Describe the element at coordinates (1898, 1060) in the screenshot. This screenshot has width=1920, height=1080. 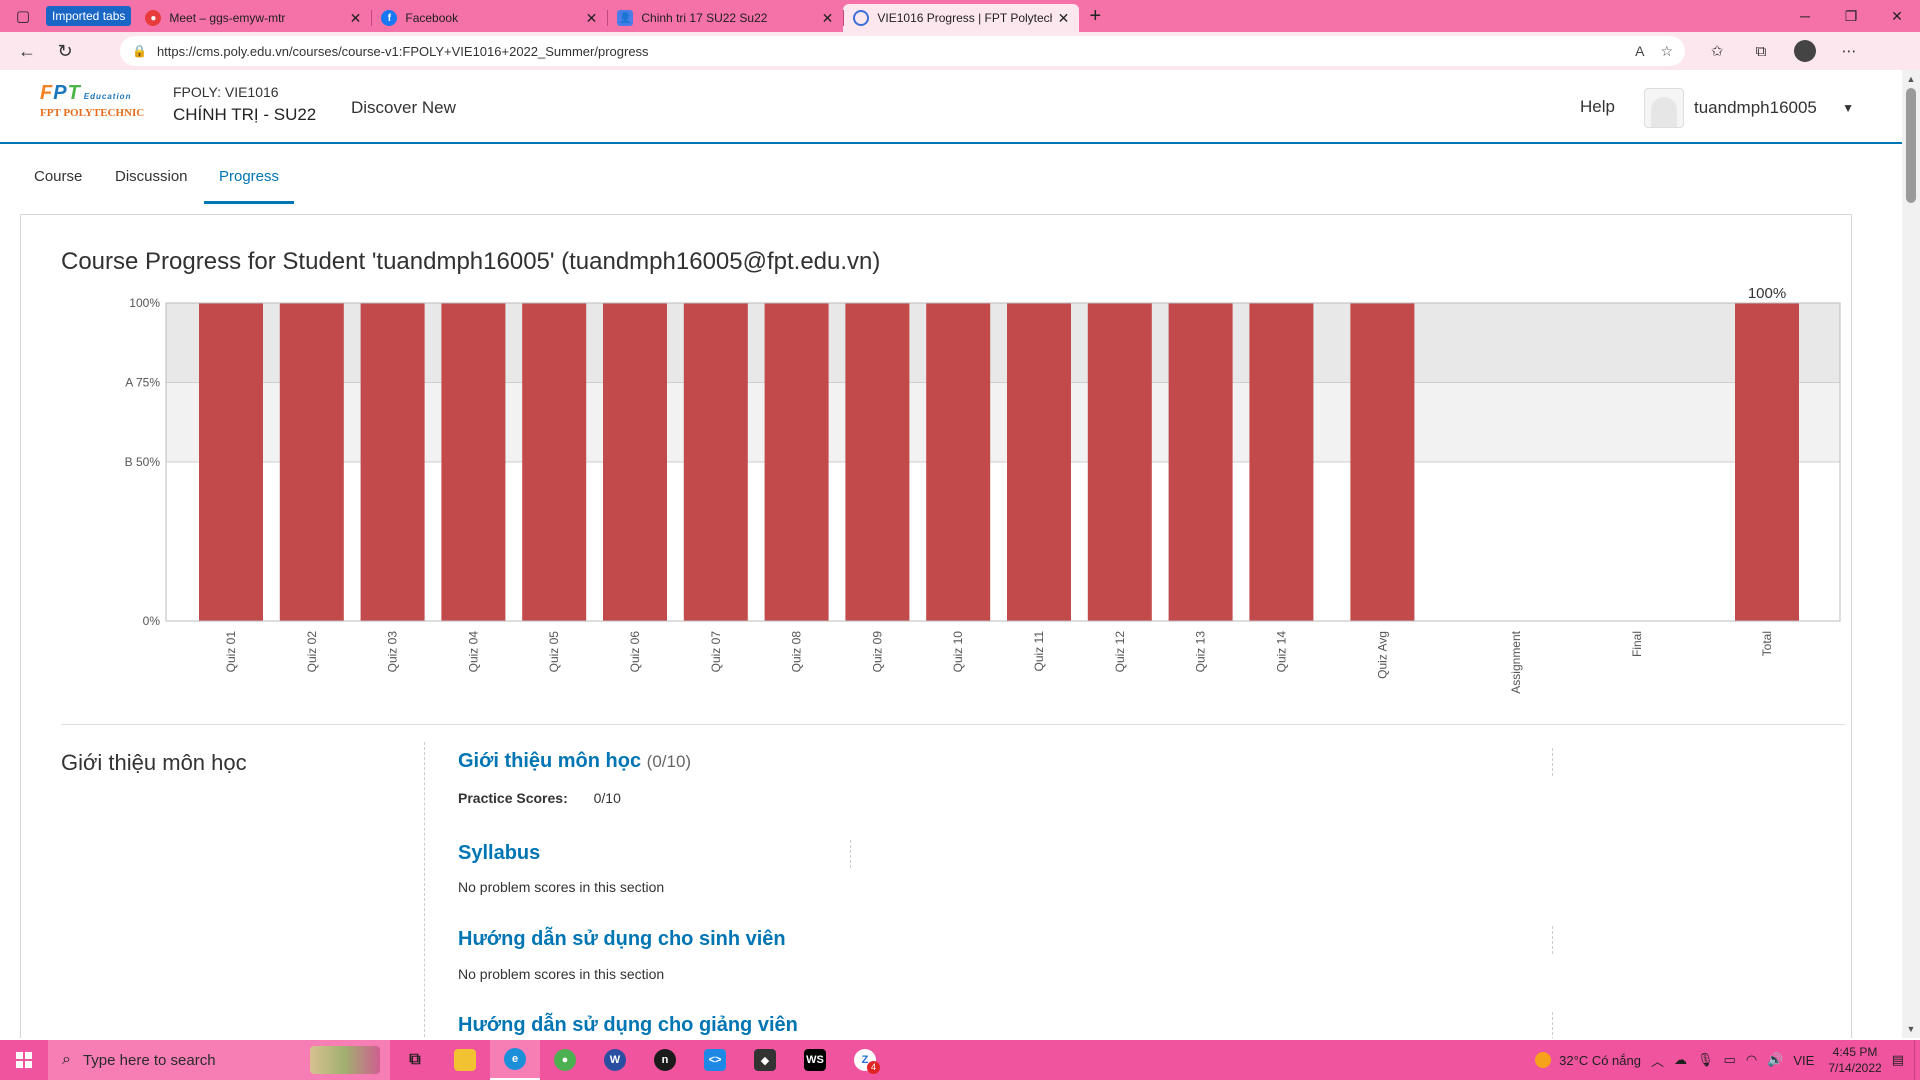
I see `notifications-icon: ▤` at that location.